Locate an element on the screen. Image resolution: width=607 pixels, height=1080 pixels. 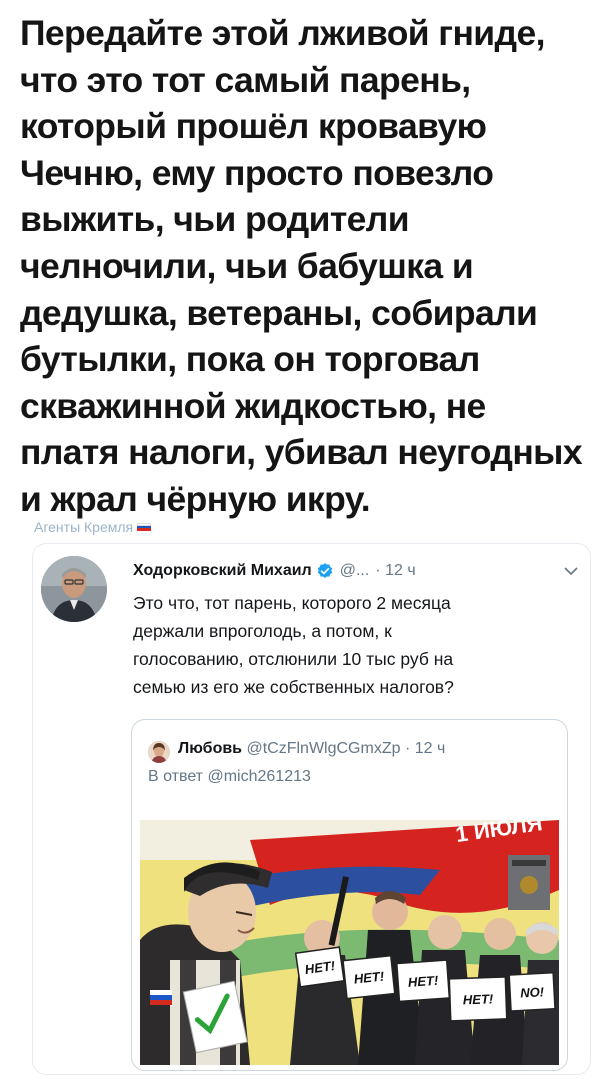
tweet-text-line: голосованию, отслюнили 10 тыс руб на is located at coordinates (293, 659).